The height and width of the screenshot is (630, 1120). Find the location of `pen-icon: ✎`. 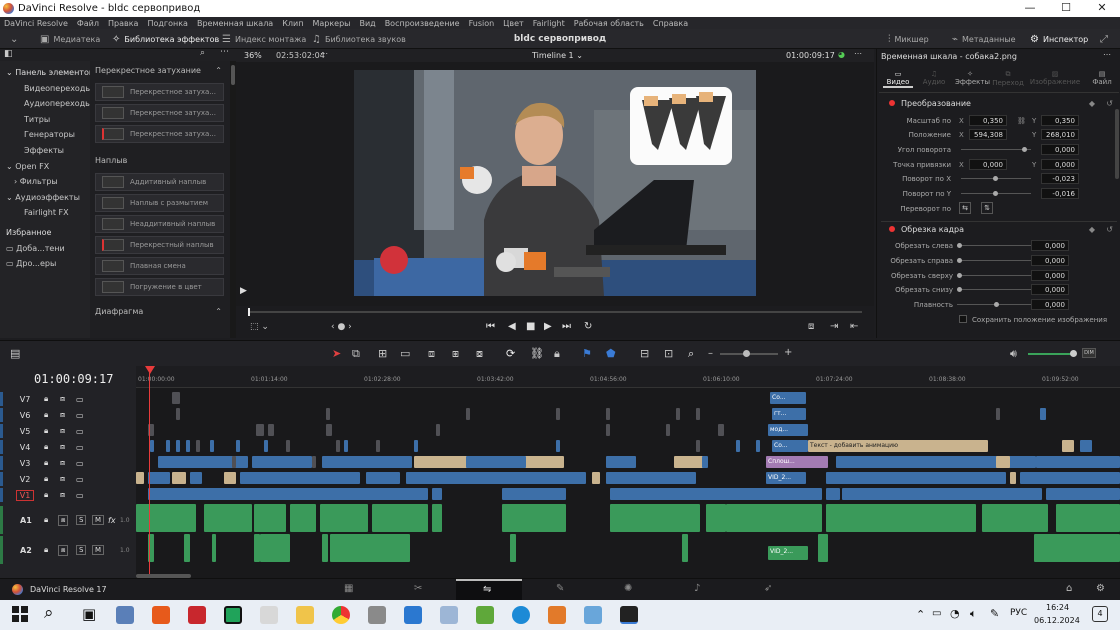

pen-icon: ✎ is located at coordinates (994, 613).